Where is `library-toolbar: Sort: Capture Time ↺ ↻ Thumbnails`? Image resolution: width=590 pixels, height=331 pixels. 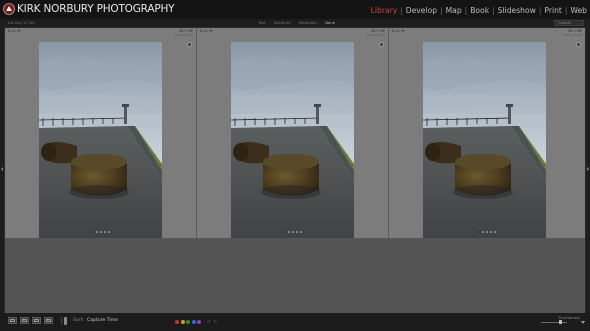
library-toolbar: Sort: Capture Time ↺ ↻ Thumbnails is located at coordinates (295, 322).